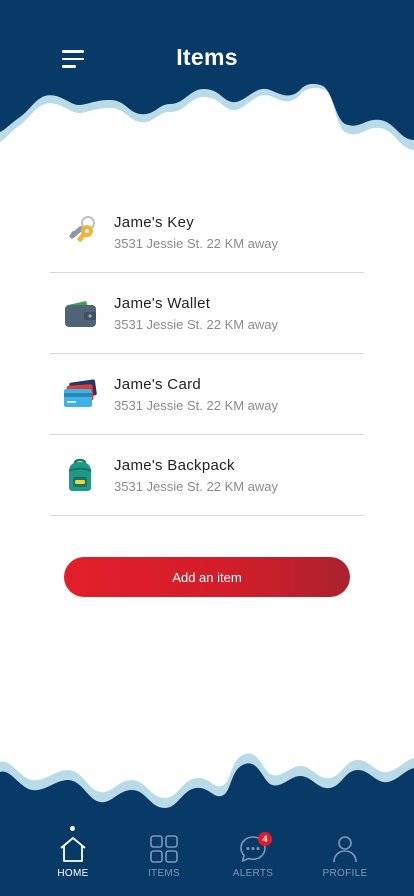  What do you see at coordinates (80, 393) in the screenshot?
I see `card-icon` at bounding box center [80, 393].